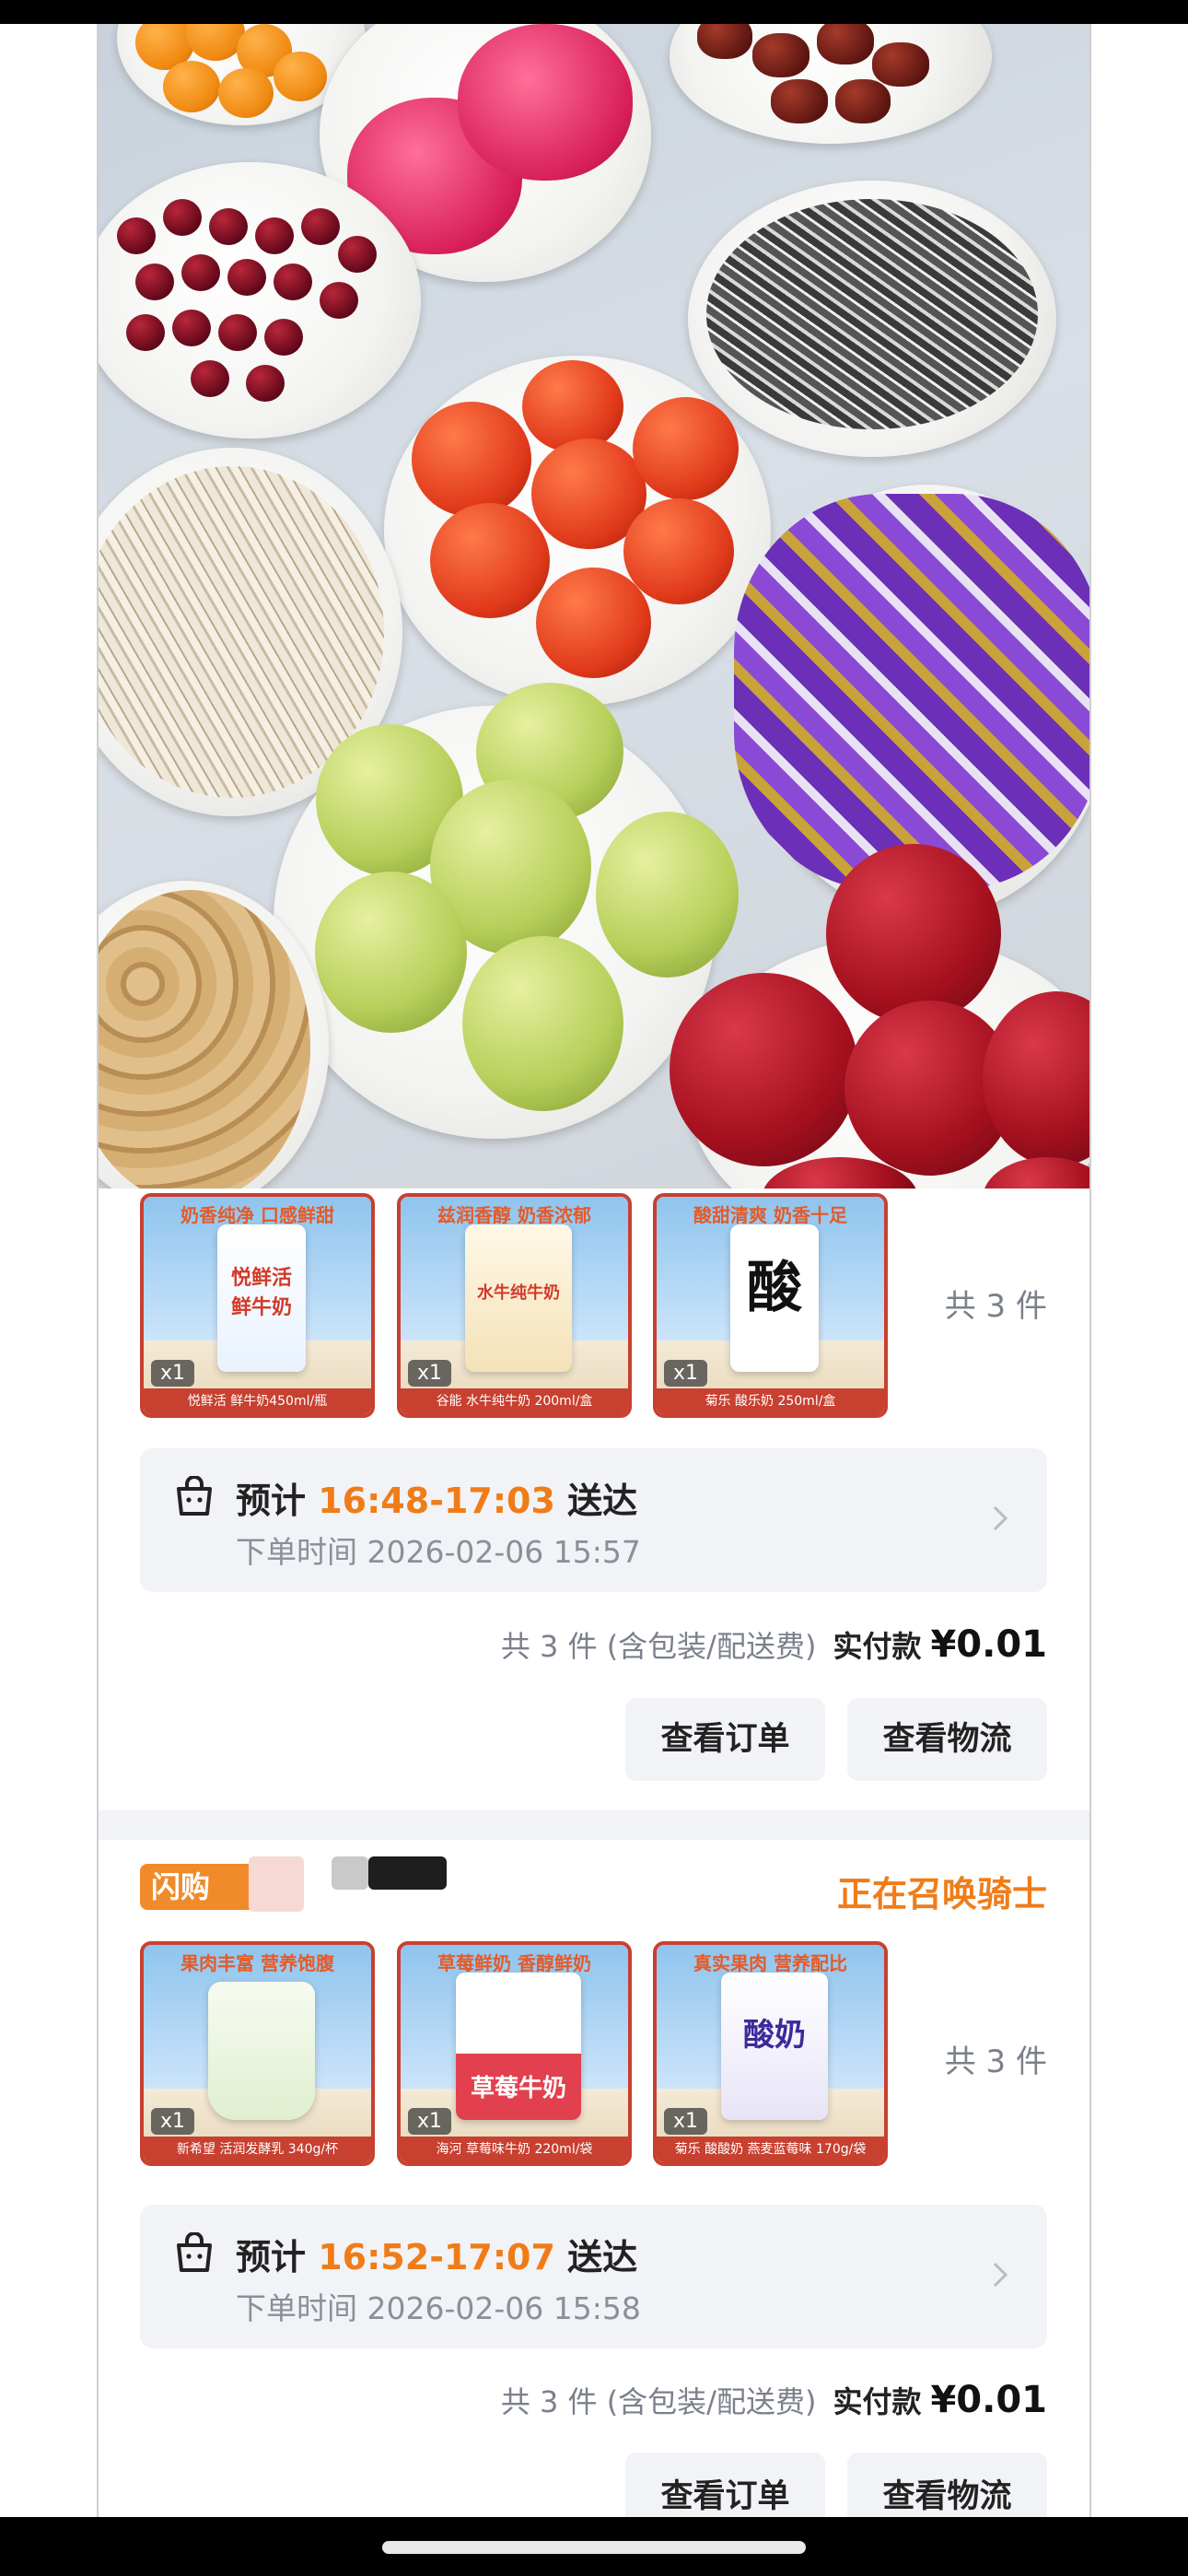 This screenshot has width=1188, height=2576. I want to click on eta-time: 16:48-17:03, so click(436, 1501).